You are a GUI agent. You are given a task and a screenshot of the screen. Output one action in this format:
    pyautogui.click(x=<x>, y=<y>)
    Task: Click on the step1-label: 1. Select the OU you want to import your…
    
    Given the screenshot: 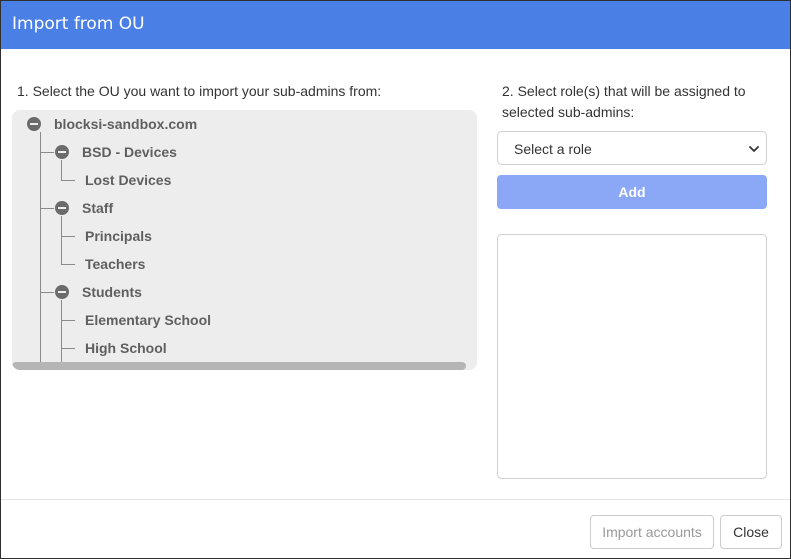 What is the action you would take?
    pyautogui.click(x=199, y=91)
    